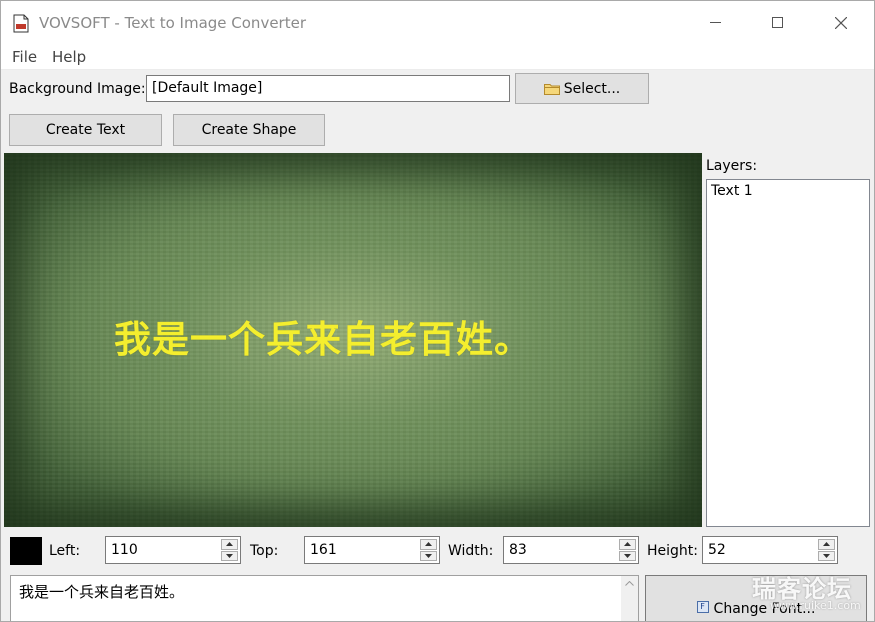  What do you see at coordinates (249, 130) in the screenshot?
I see `create-shape-button: Create Shape` at bounding box center [249, 130].